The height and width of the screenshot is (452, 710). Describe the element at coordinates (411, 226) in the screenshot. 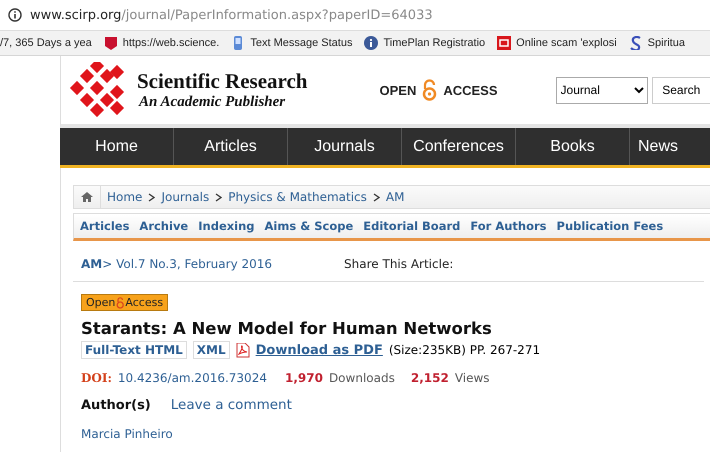

I see `journal-menu-link: Editorial Board` at that location.